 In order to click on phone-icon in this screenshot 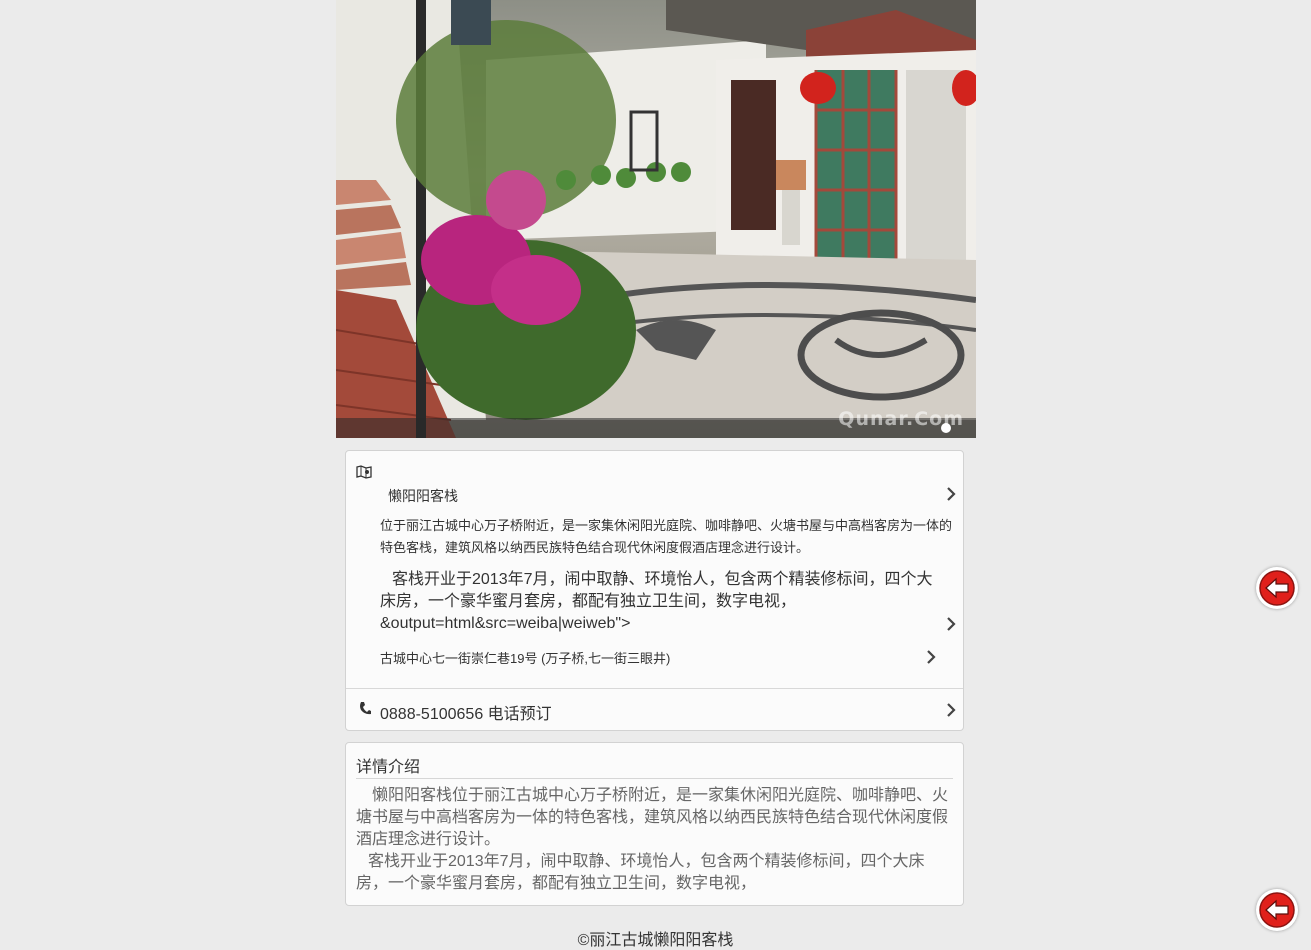, I will do `click(365, 708)`.